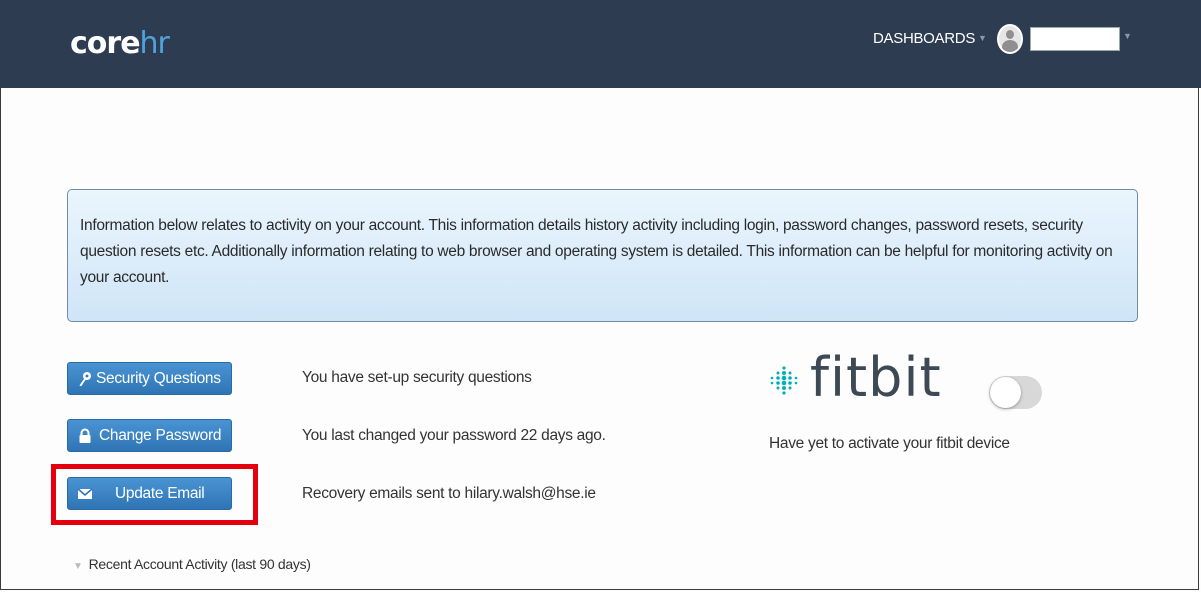 Image resolution: width=1201 pixels, height=592 pixels. I want to click on logo-core-text: core, so click(105, 43).